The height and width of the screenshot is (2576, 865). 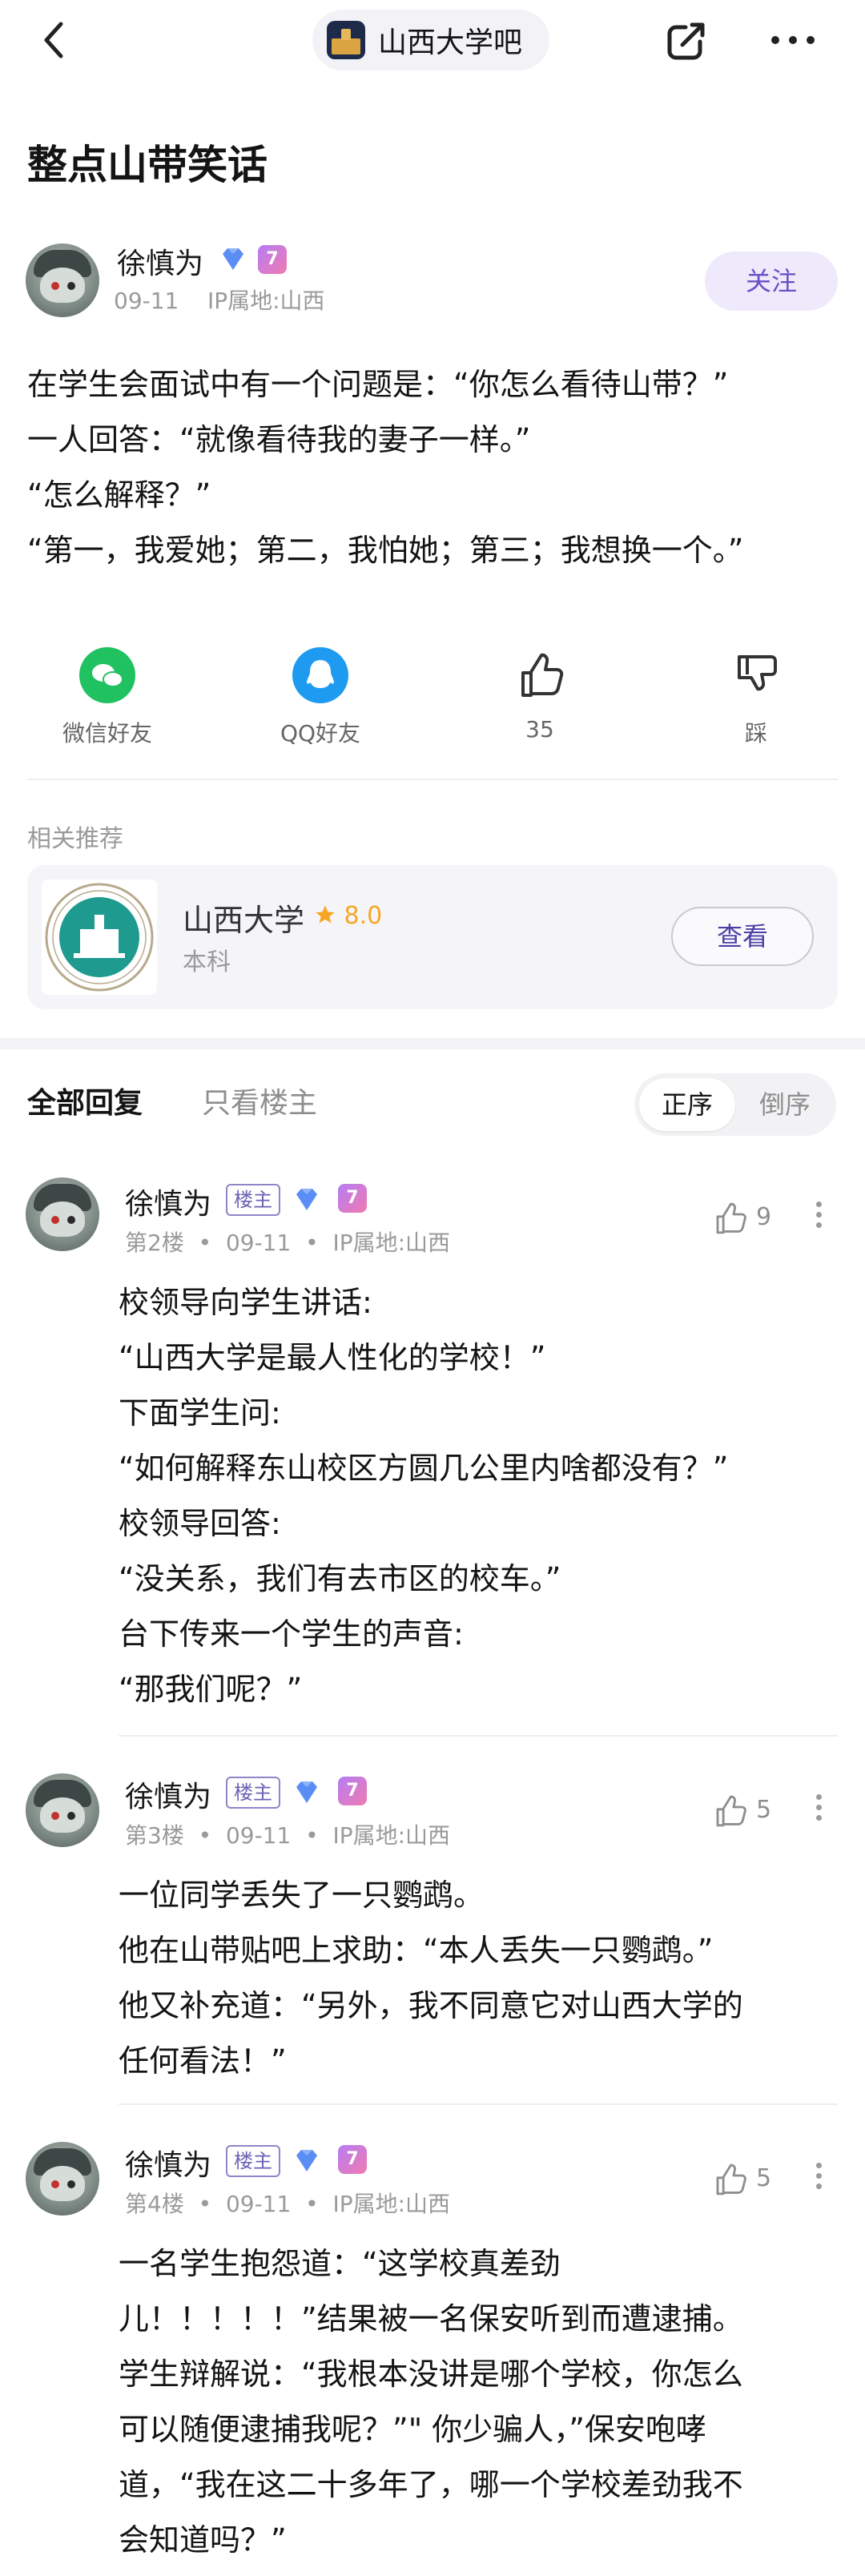 I want to click on school-logo-icon, so click(x=99, y=937).